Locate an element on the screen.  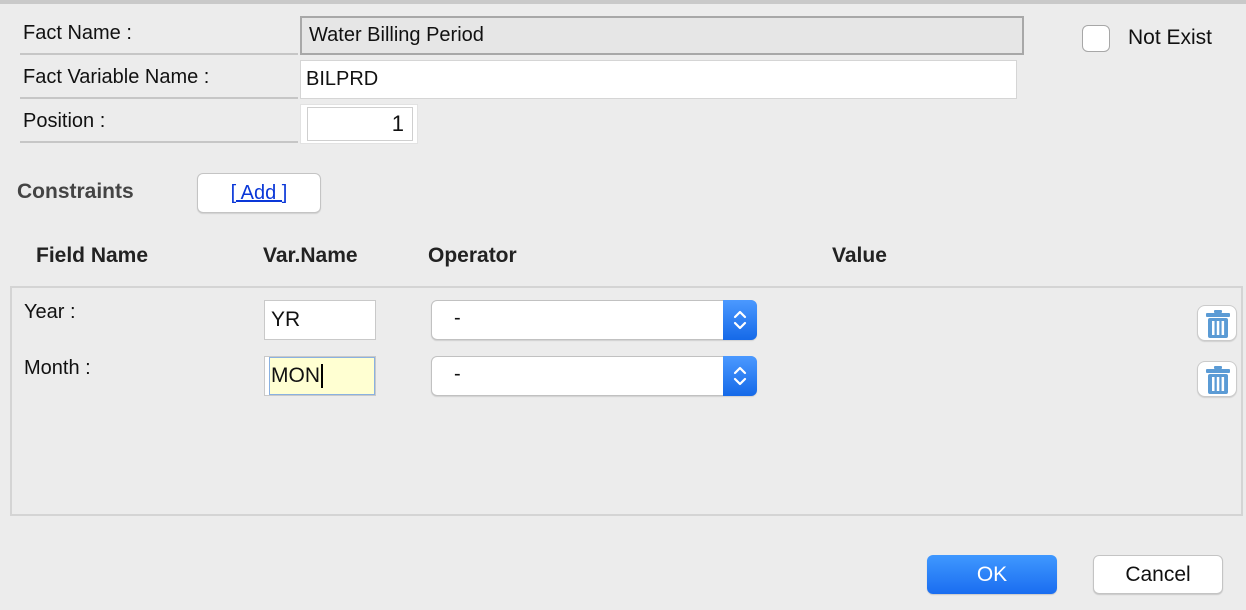
fact-variable-name-label: Fact Variable Name : is located at coordinates (159, 79).